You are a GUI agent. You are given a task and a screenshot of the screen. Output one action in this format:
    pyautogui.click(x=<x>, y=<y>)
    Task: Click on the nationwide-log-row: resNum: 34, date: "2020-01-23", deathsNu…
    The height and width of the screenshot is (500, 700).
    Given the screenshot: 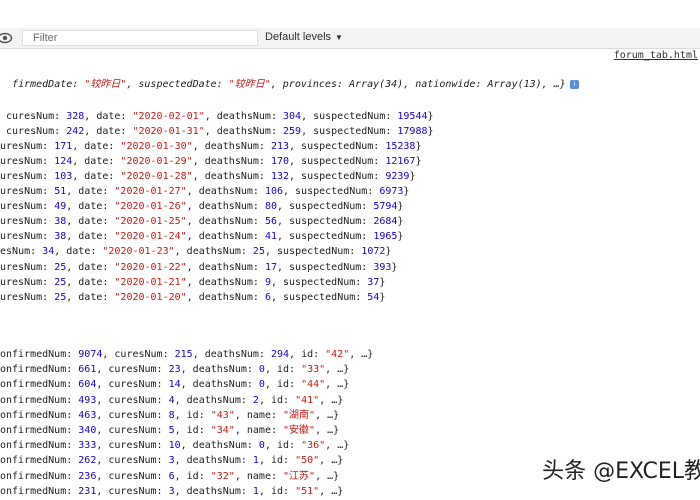 What is the action you would take?
    pyautogui.click(x=195, y=252)
    